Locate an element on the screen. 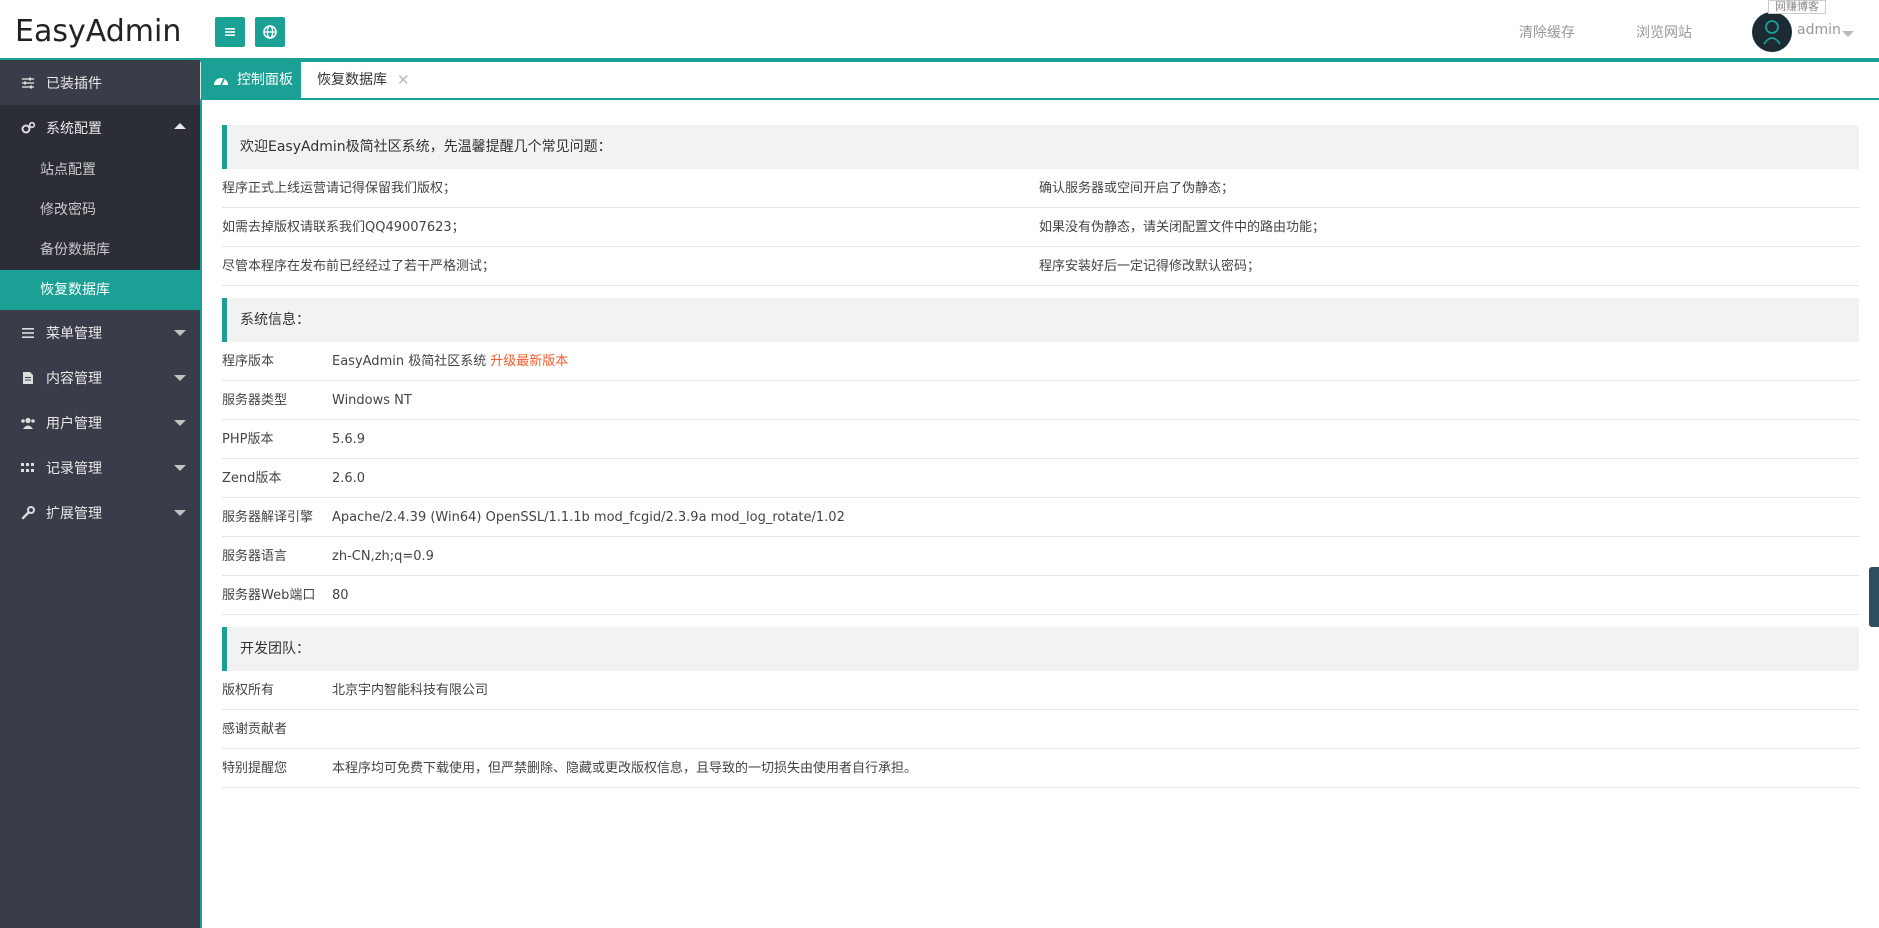 The image size is (1879, 928). sidebar-subitem-restore-db: 恢复数据库 is located at coordinates (100, 290).